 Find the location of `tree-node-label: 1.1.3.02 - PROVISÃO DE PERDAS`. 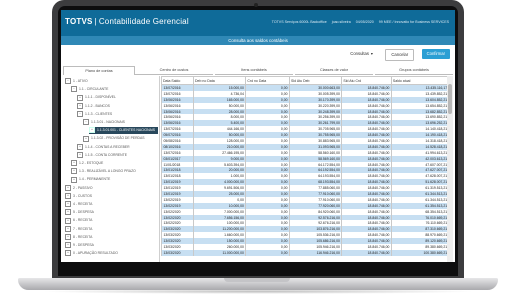

tree-node-label: 1.1.3.02 - PROVISÃO DE PERDAS is located at coordinates (118, 138).